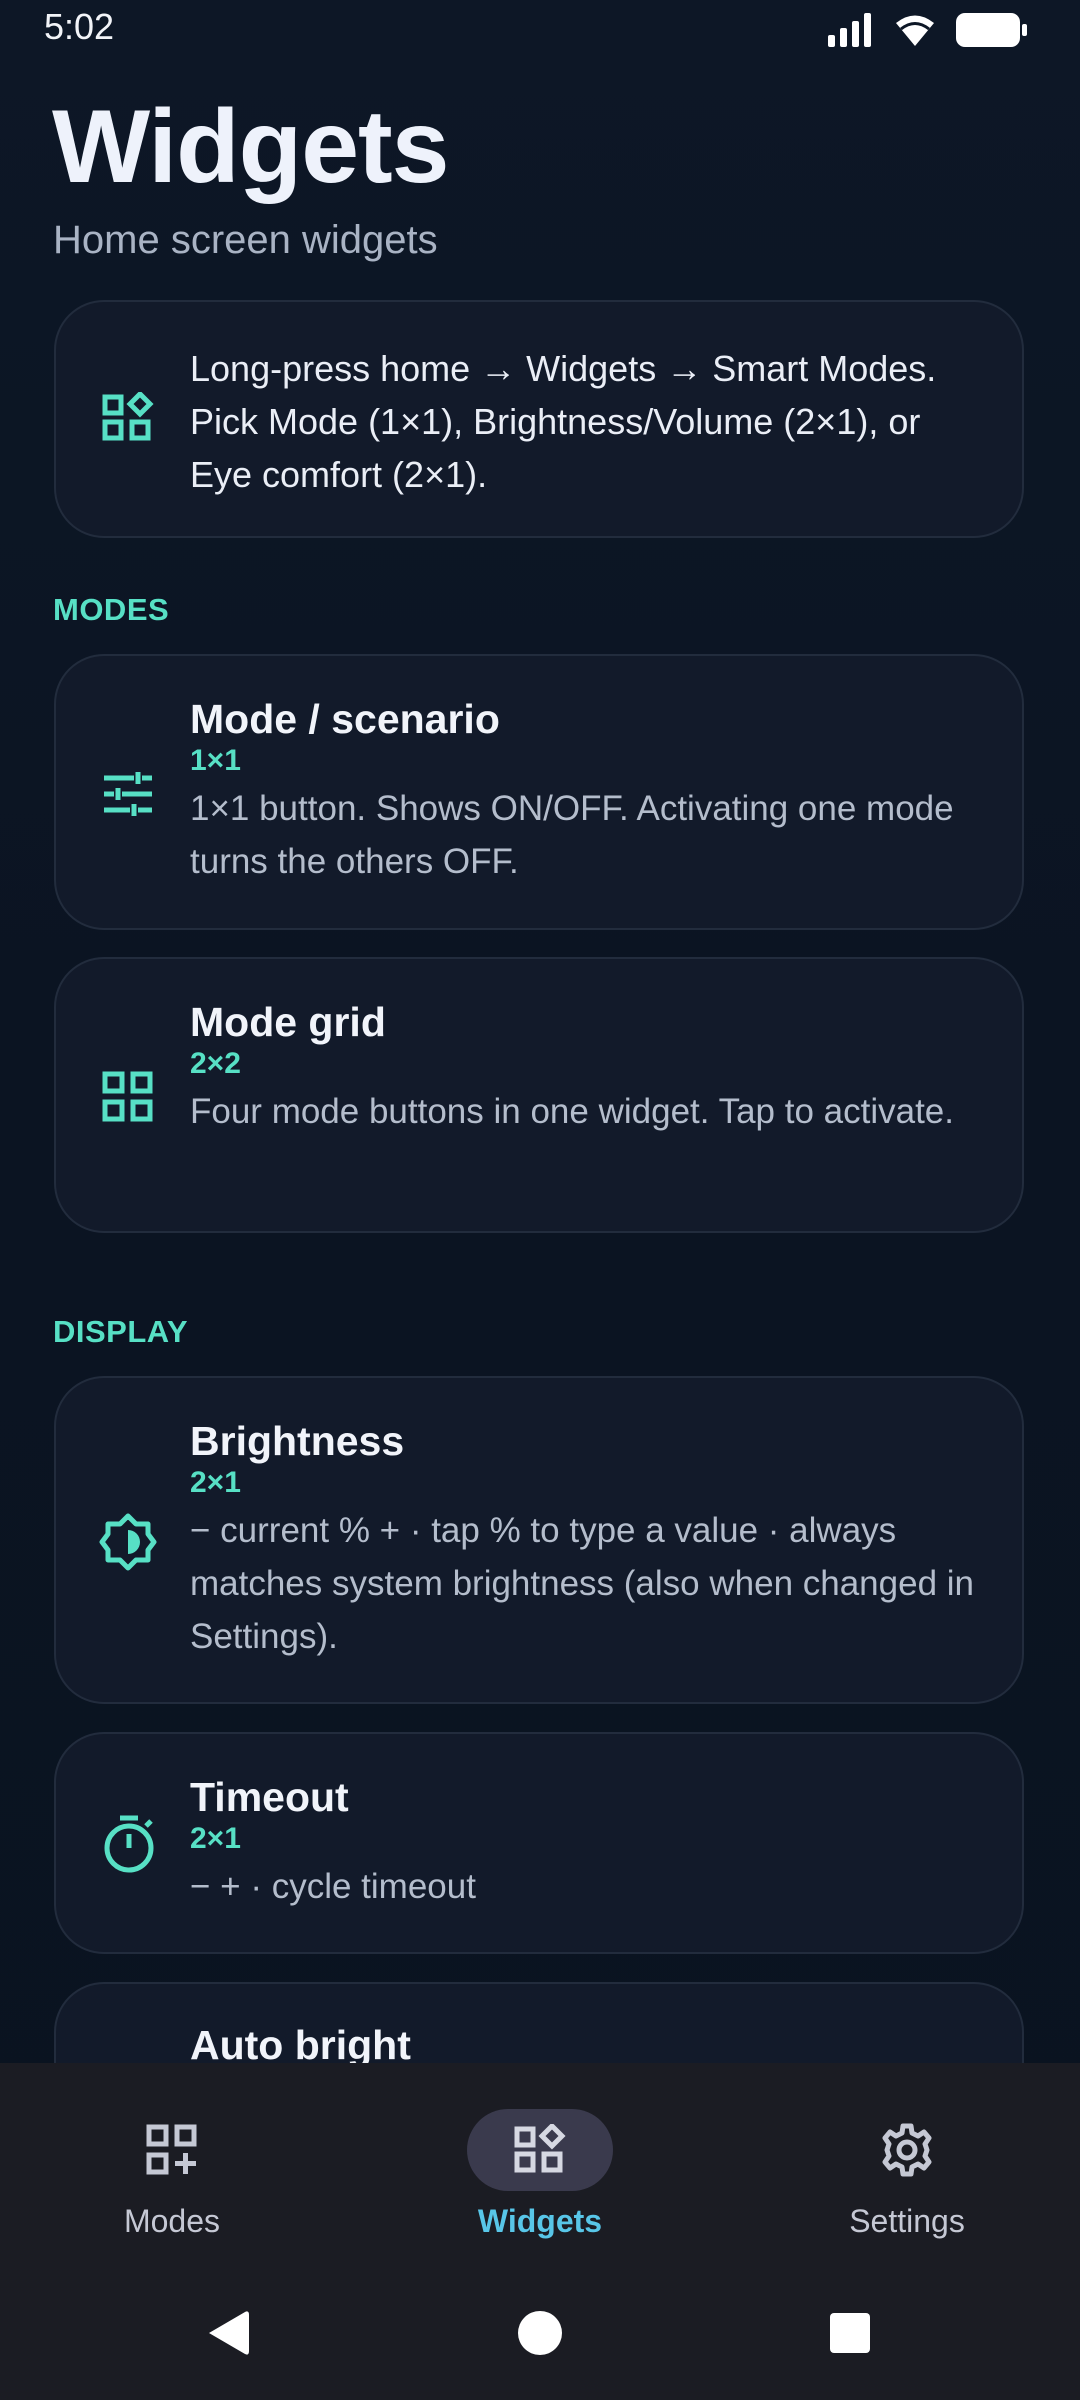  Describe the element at coordinates (245, 240) in the screenshot. I see `page-subtitle: Home screen widgets` at that location.